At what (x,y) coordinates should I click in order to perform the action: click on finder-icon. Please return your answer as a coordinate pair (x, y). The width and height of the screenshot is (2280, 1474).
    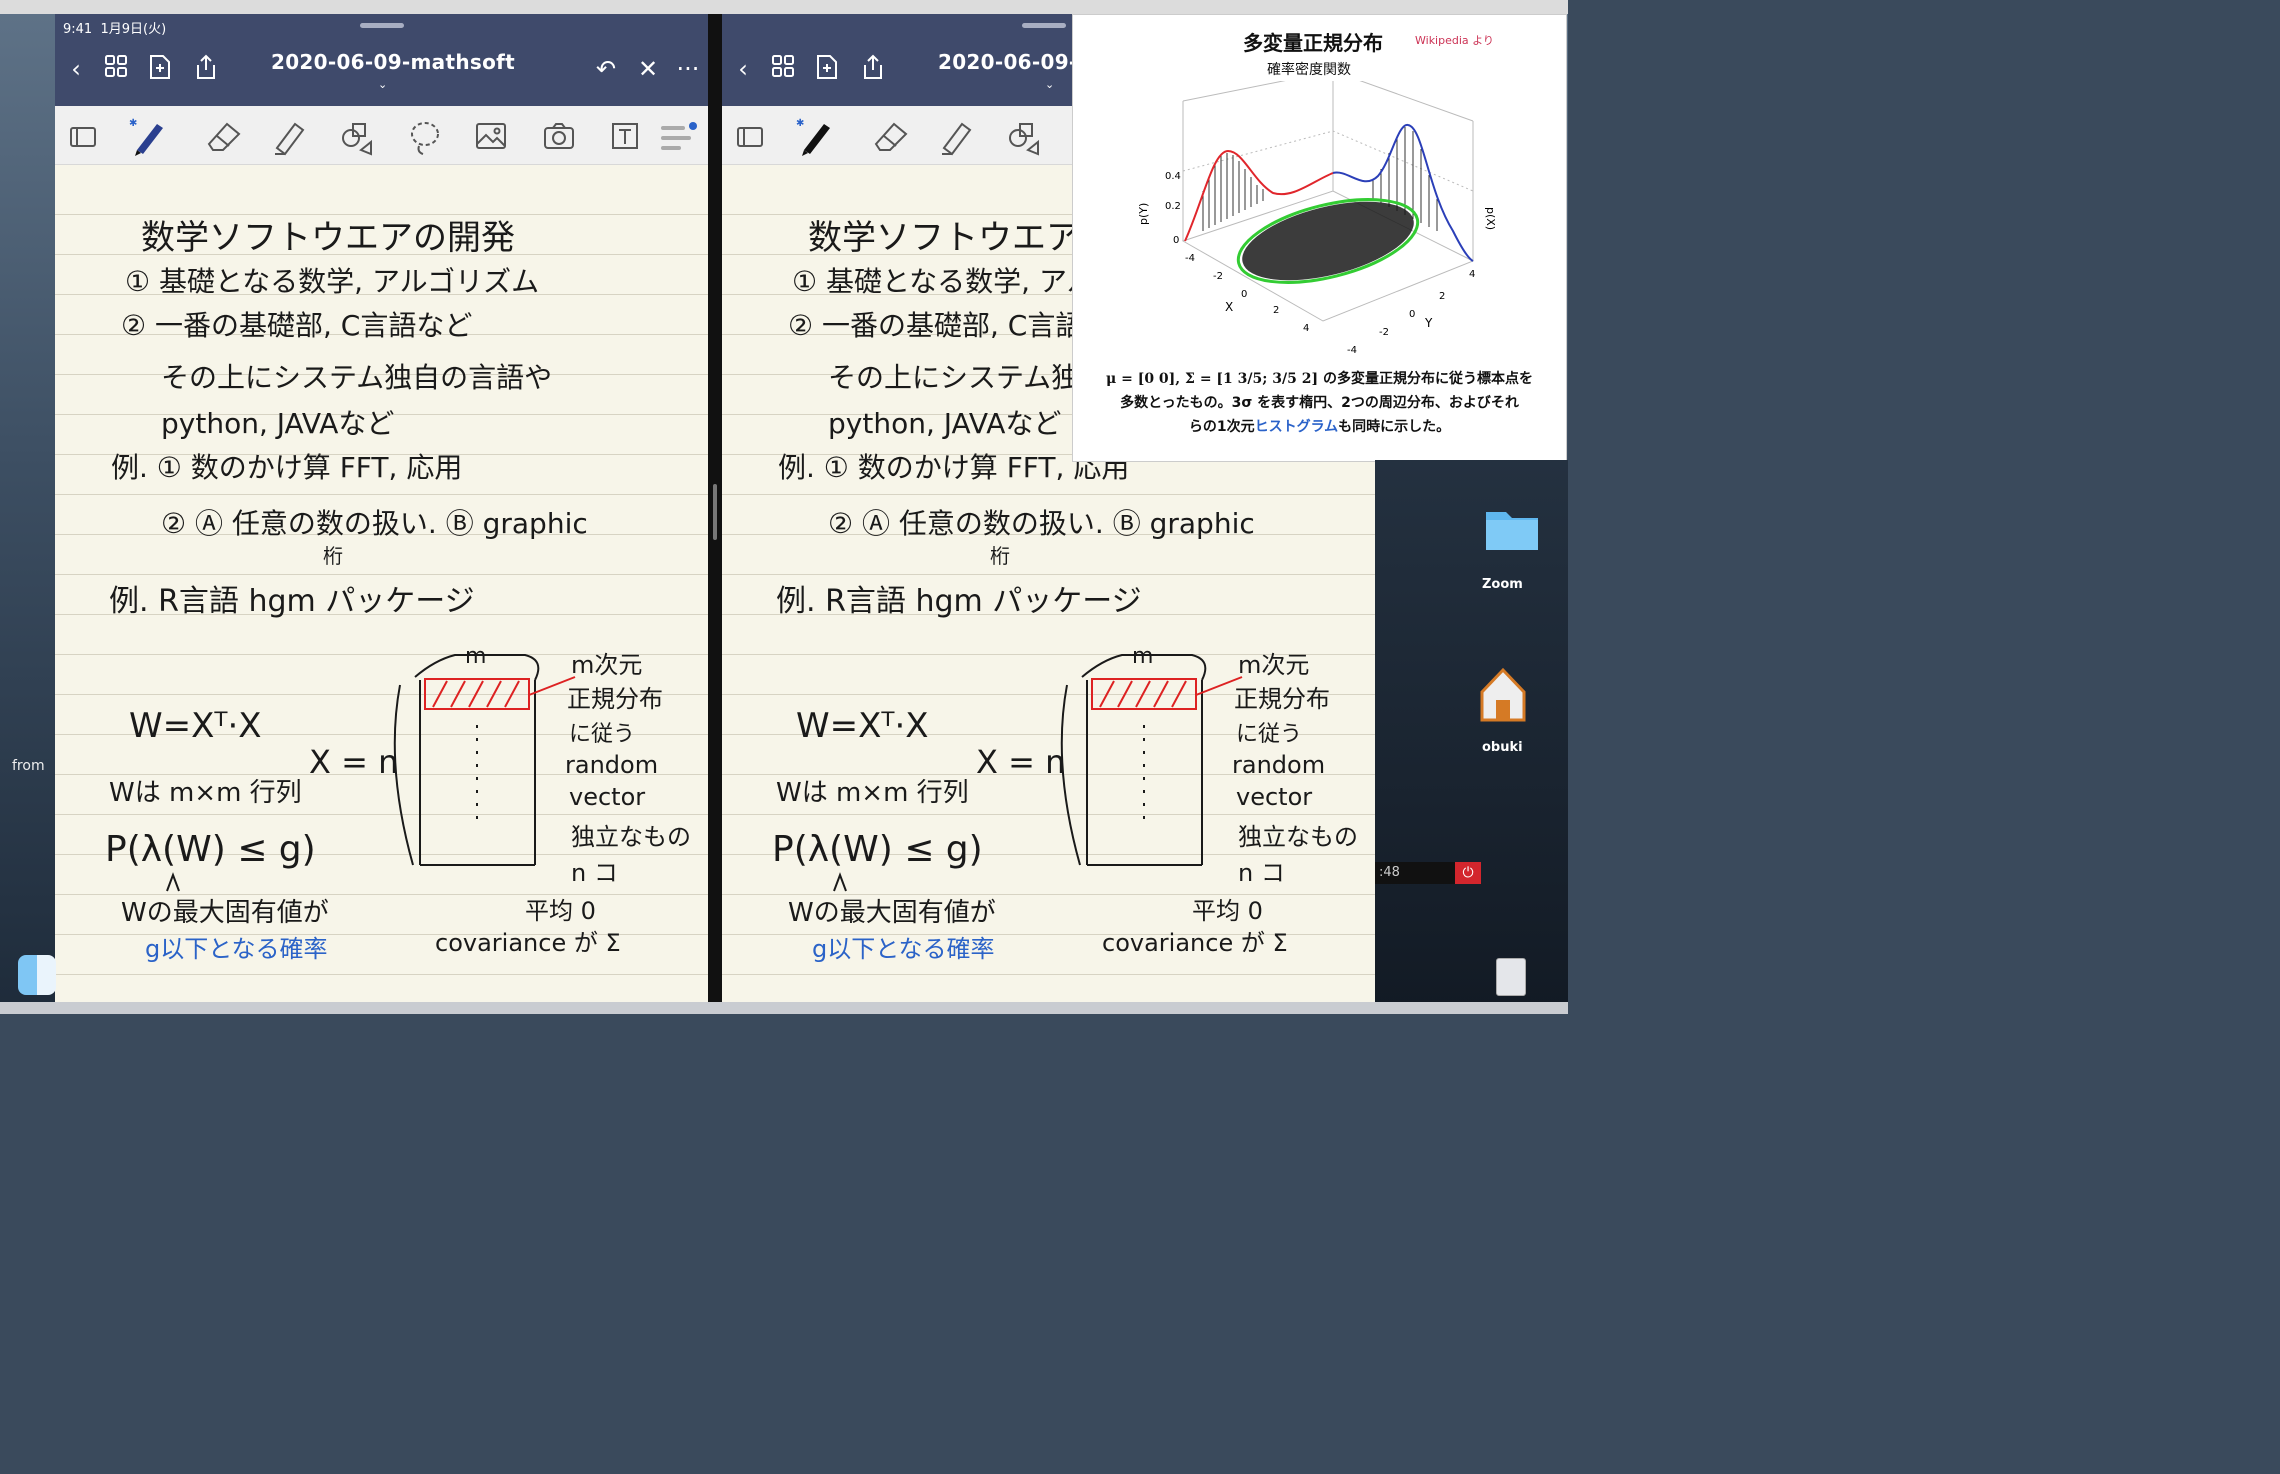
    Looking at the image, I should click on (37, 975).